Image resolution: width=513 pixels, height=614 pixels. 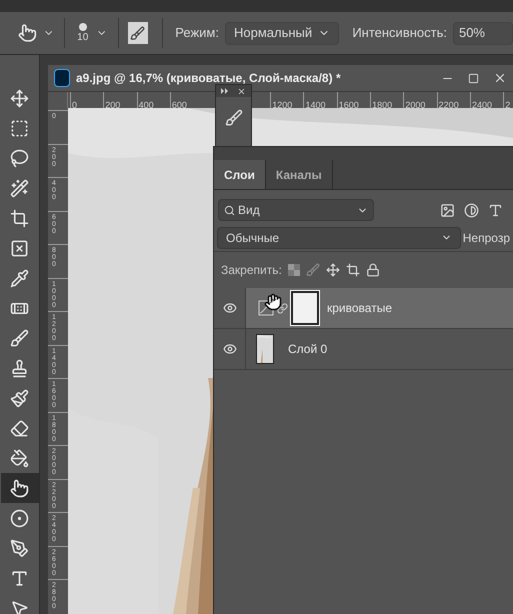 What do you see at coordinates (178, 104) in the screenshot?
I see `ruler-label: 600` at bounding box center [178, 104].